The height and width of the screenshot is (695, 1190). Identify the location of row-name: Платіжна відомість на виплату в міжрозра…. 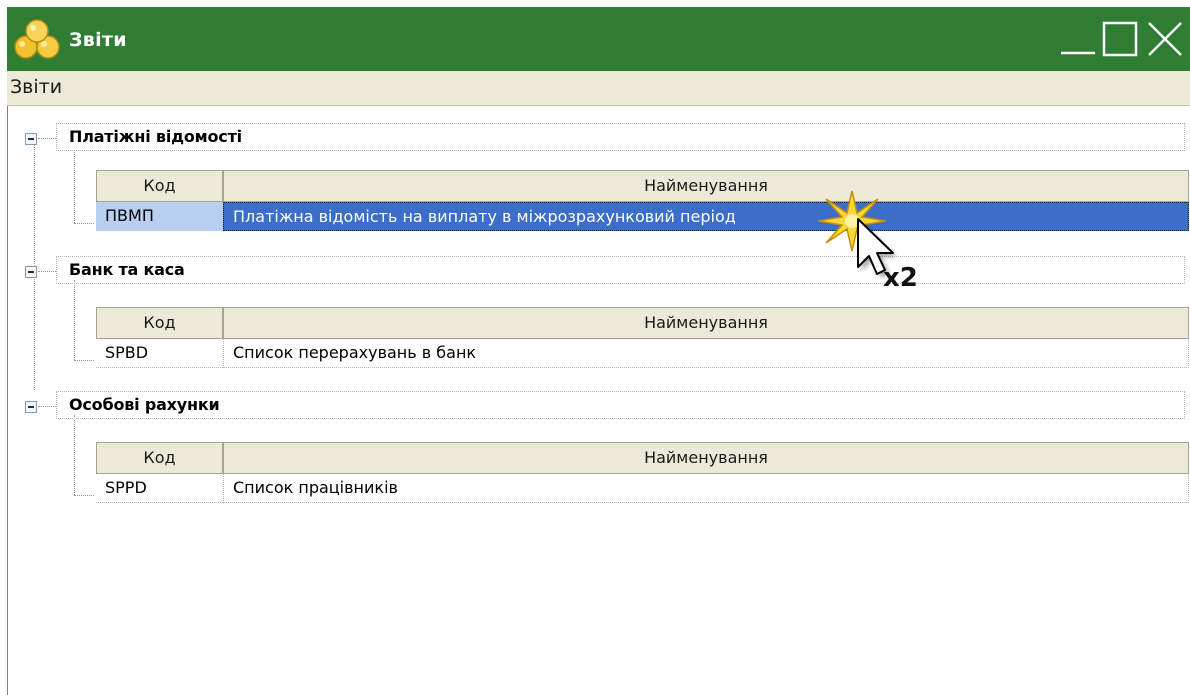
(706, 216).